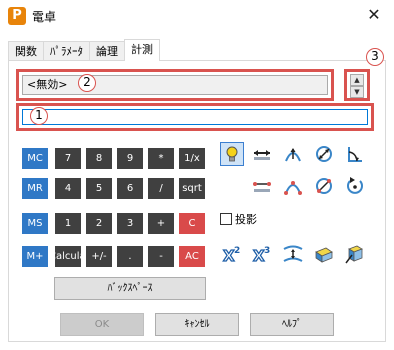  Describe the element at coordinates (130, 188) in the screenshot. I see `key-6: 6` at that location.